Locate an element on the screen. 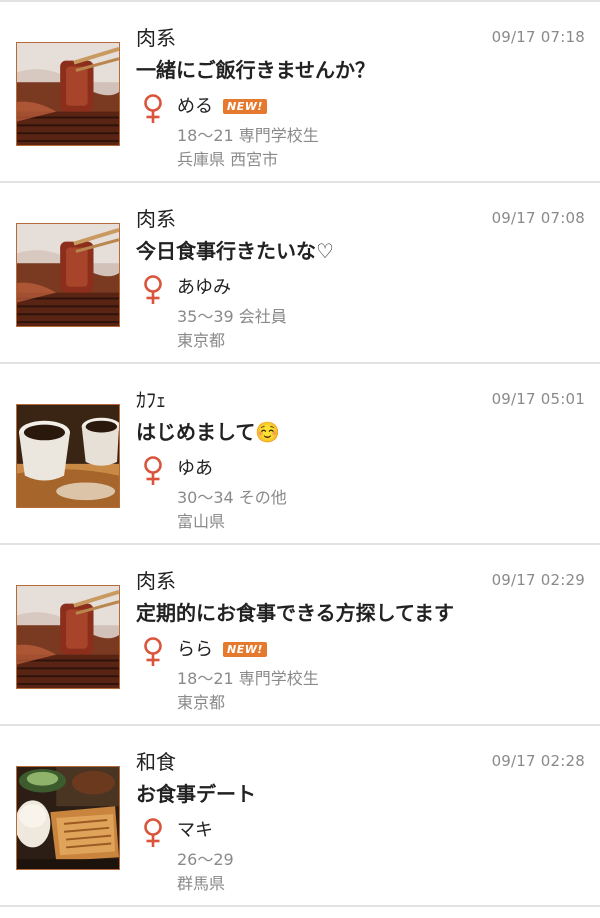 The width and height of the screenshot is (600, 918). poster-name-row: あゆみ is located at coordinates (204, 286).